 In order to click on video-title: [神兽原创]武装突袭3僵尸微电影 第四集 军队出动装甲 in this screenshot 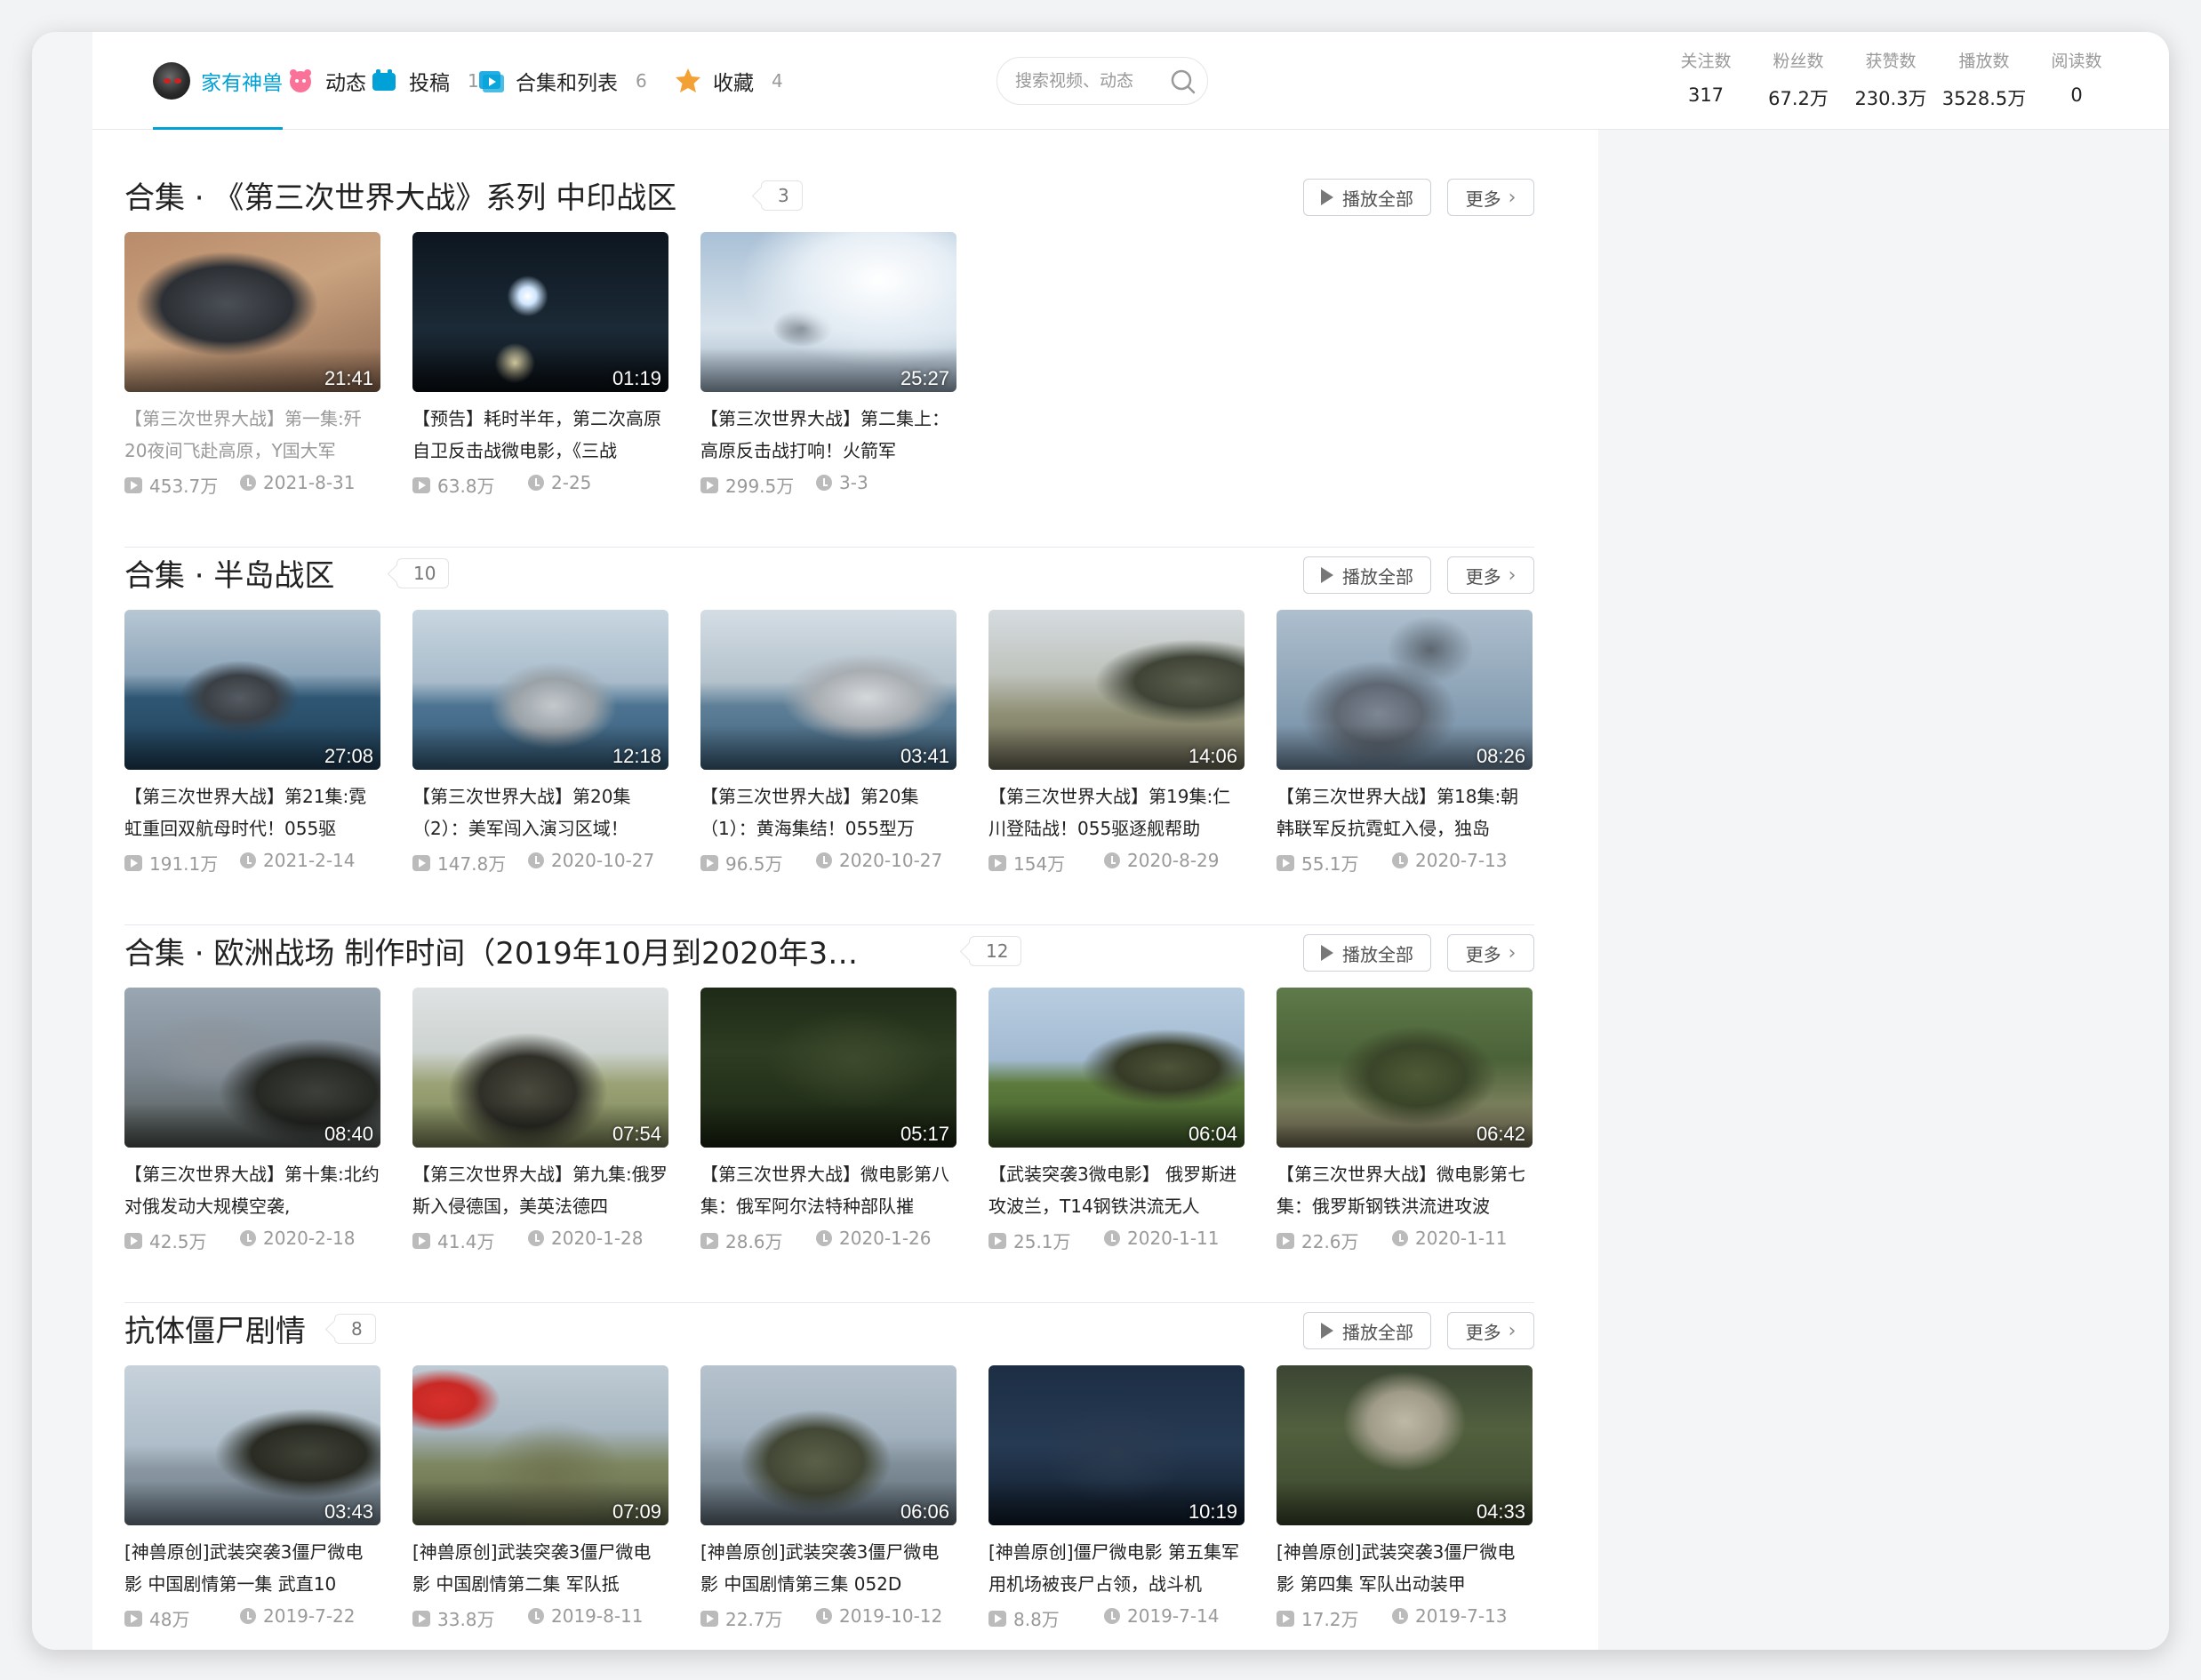, I will do `click(1405, 1568)`.